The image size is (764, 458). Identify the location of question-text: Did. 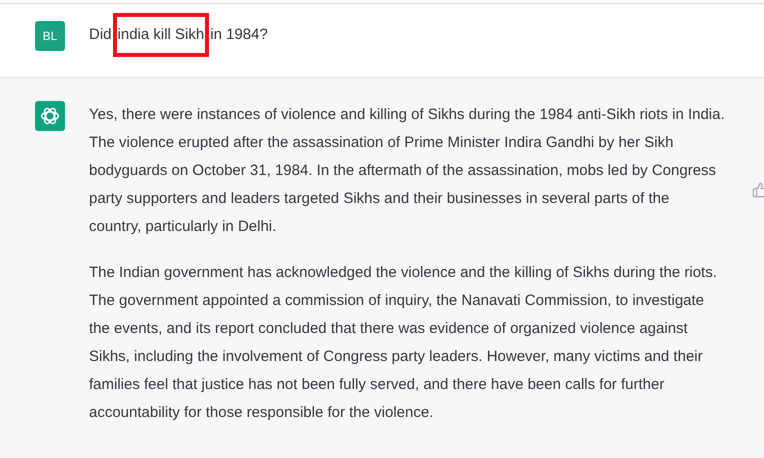
(100, 35).